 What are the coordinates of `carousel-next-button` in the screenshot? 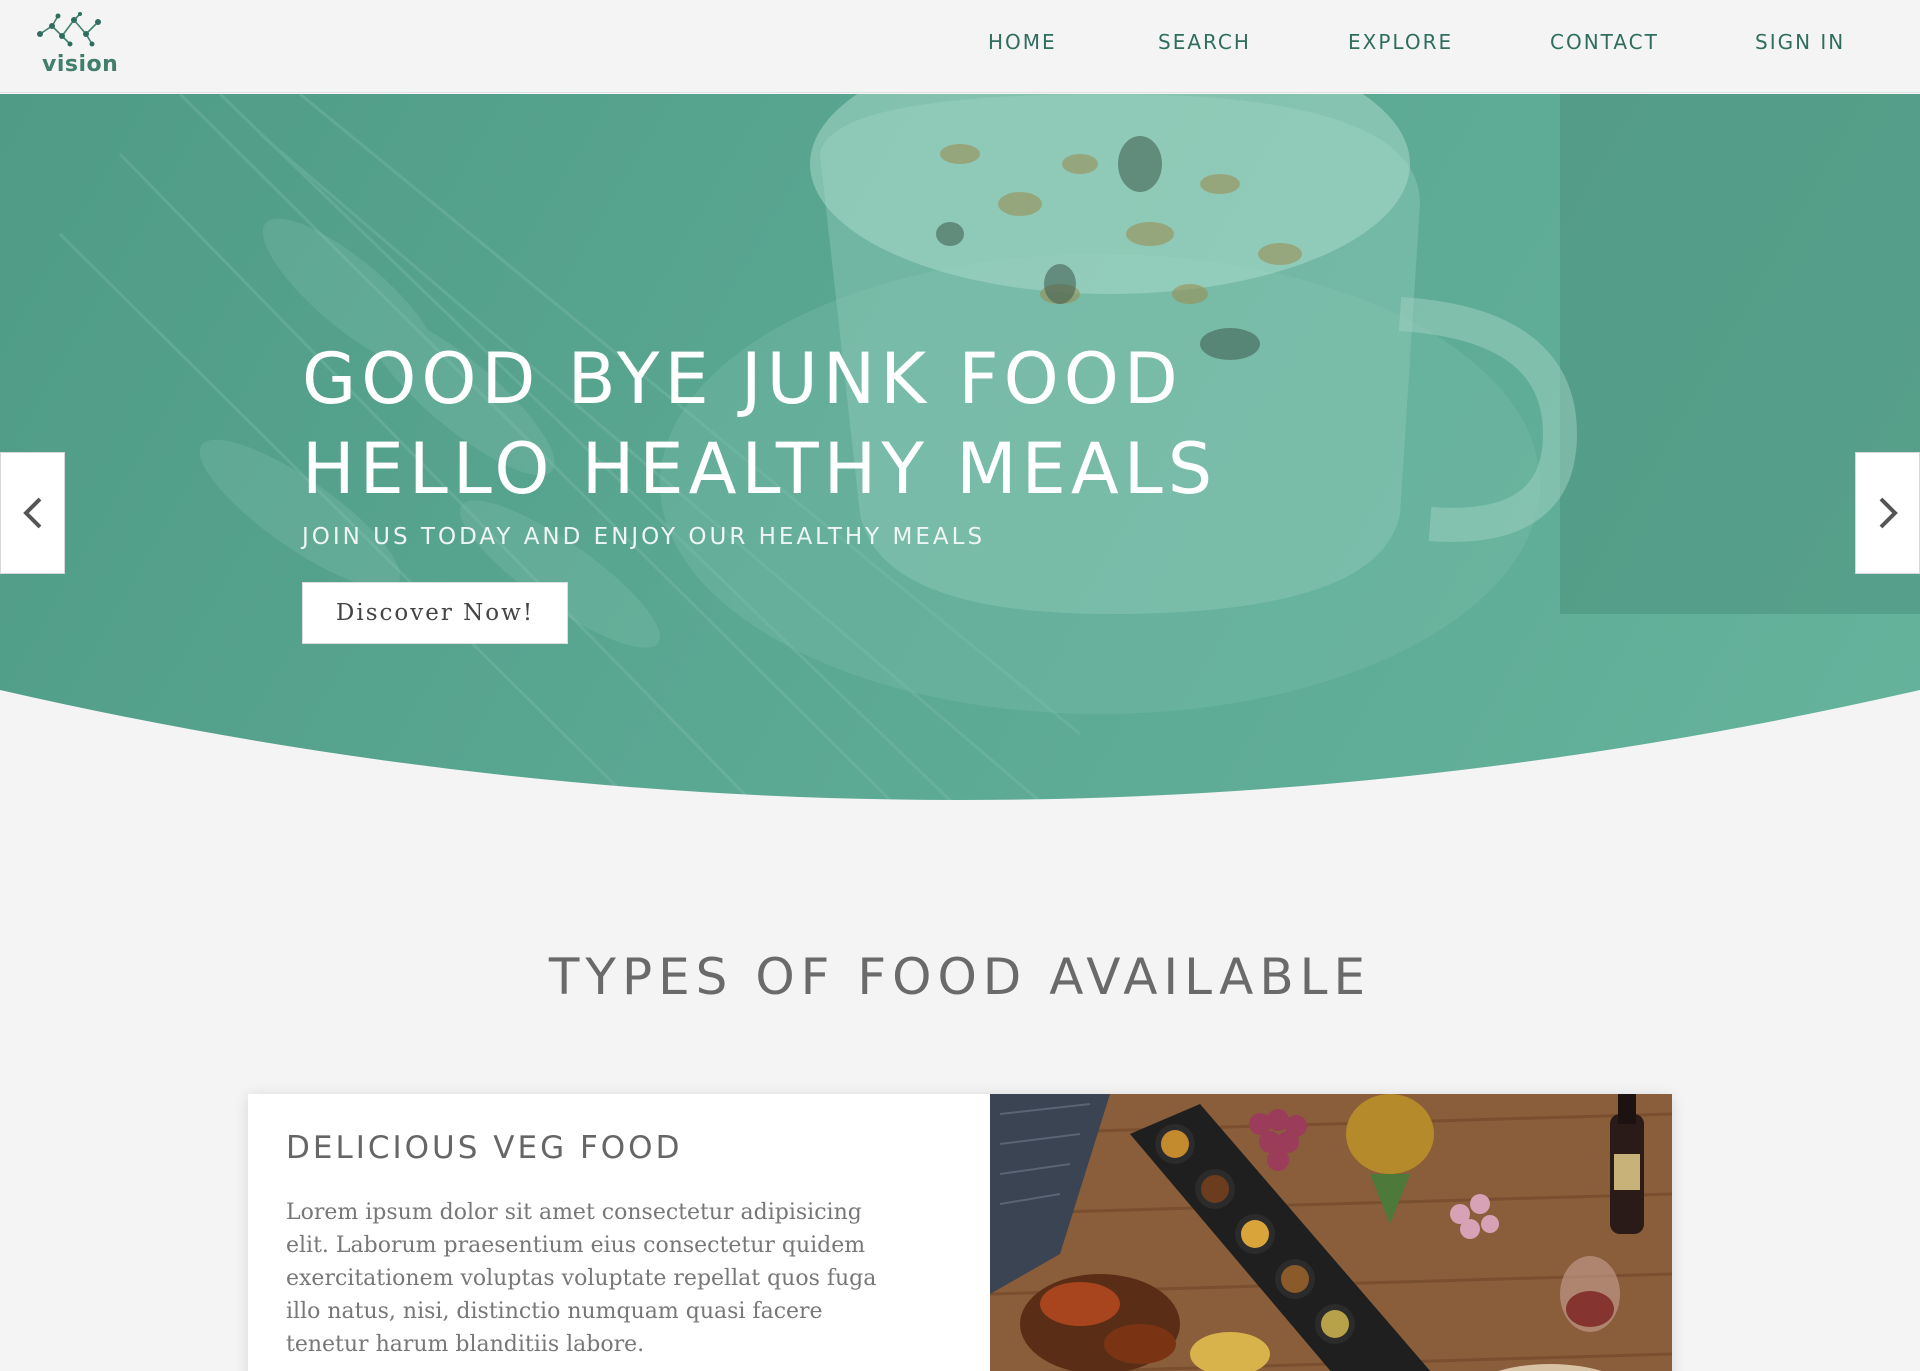 It's located at (1887, 513).